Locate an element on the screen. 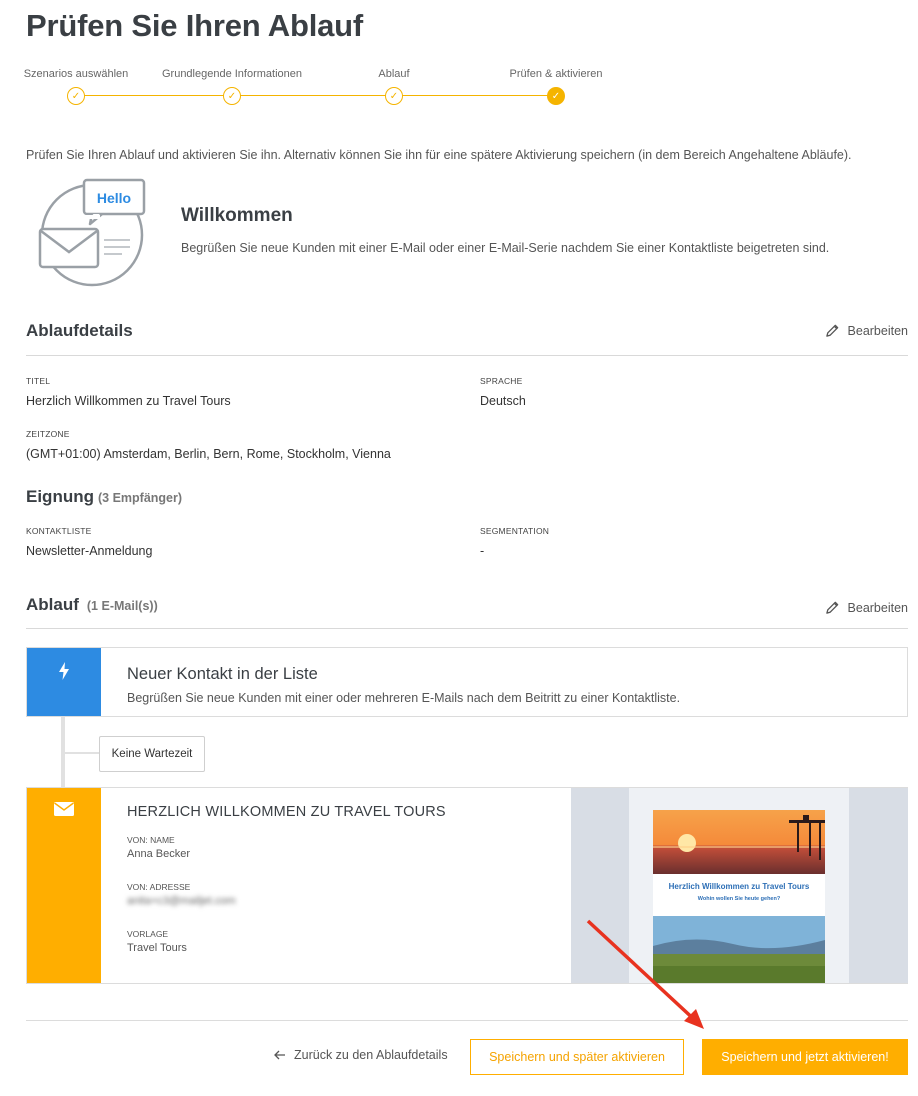  segmentation-field-value: - is located at coordinates (482, 551).